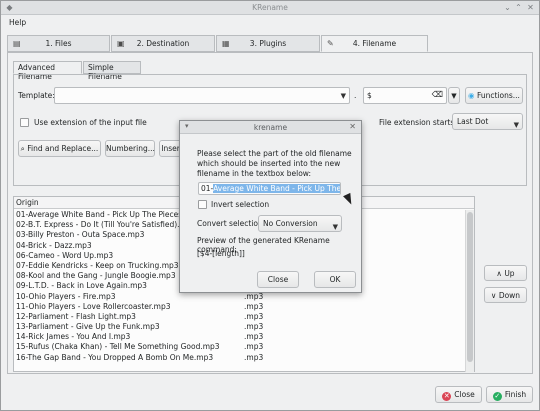 This screenshot has height=411, width=540. Describe the element at coordinates (278, 279) in the screenshot. I see `dialog-close-button: Close` at that location.